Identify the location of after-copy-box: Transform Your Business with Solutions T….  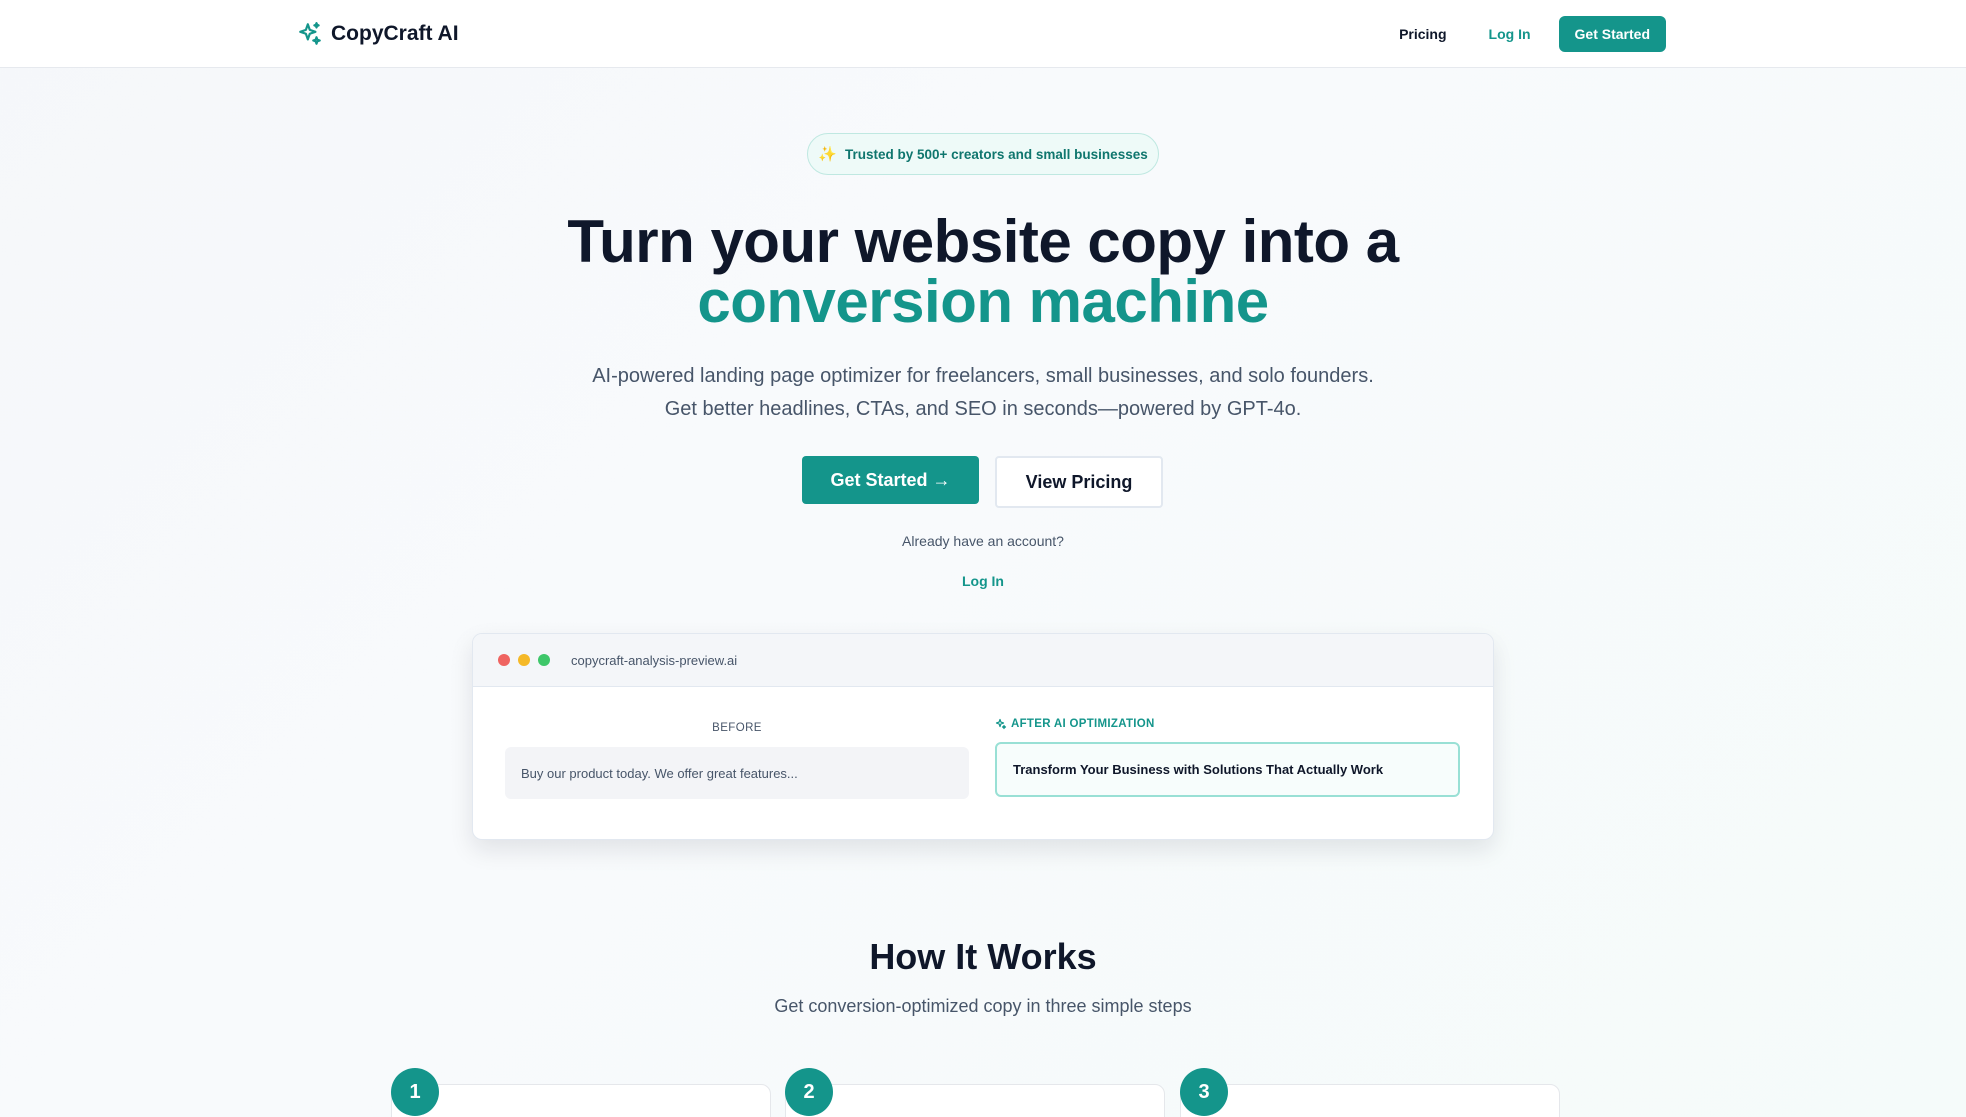
(1227, 769).